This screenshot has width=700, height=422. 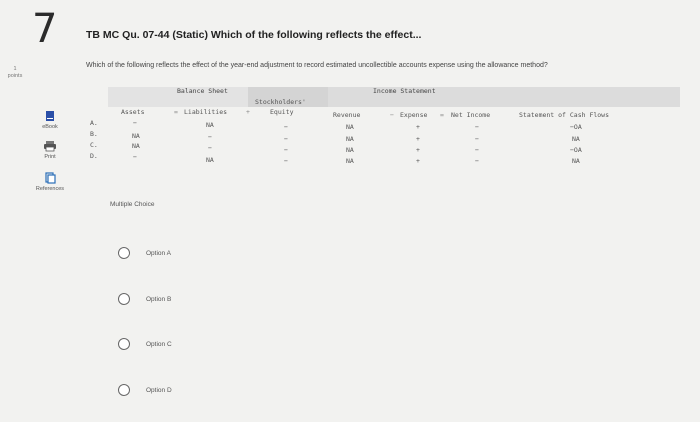 What do you see at coordinates (145, 390) in the screenshot?
I see `option-d: Option D` at bounding box center [145, 390].